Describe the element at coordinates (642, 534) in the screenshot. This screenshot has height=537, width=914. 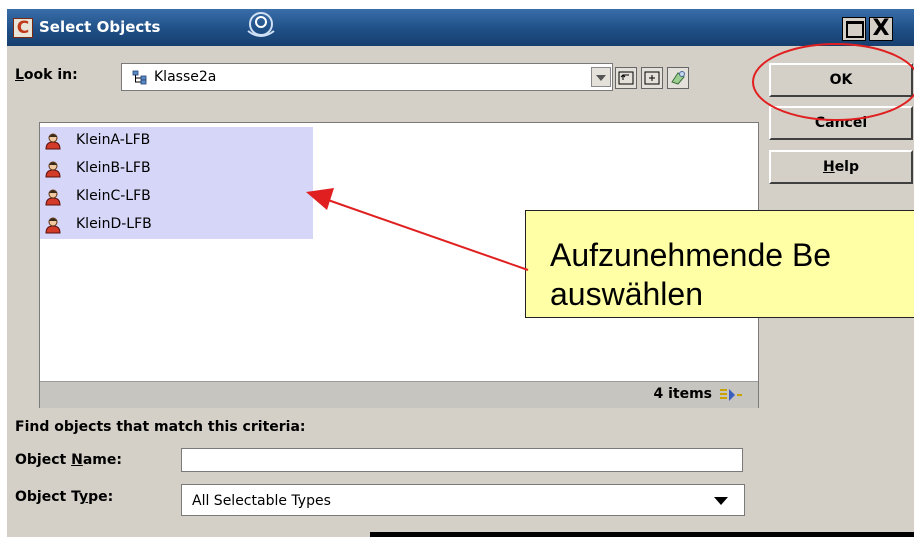
I see `taskbar-edge` at that location.